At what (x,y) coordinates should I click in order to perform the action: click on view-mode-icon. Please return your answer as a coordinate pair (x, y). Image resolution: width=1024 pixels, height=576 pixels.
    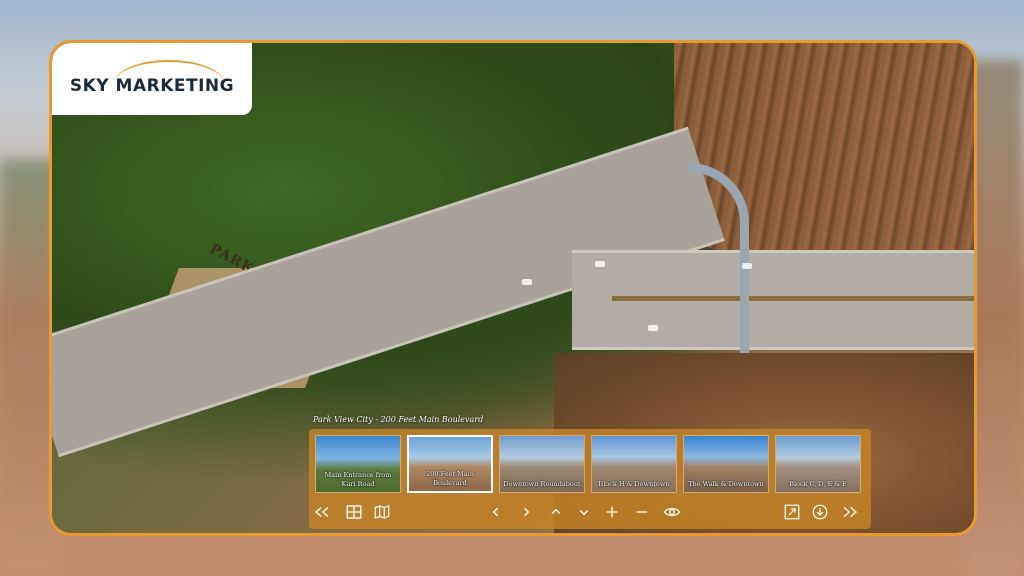
    Looking at the image, I should click on (672, 512).